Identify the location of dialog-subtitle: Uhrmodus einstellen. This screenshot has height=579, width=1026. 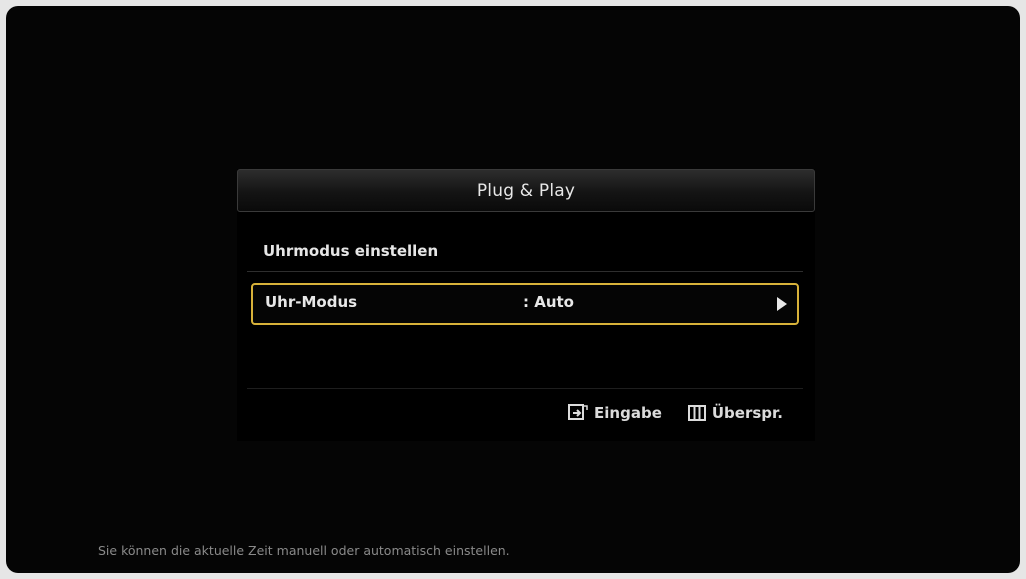
(351, 251).